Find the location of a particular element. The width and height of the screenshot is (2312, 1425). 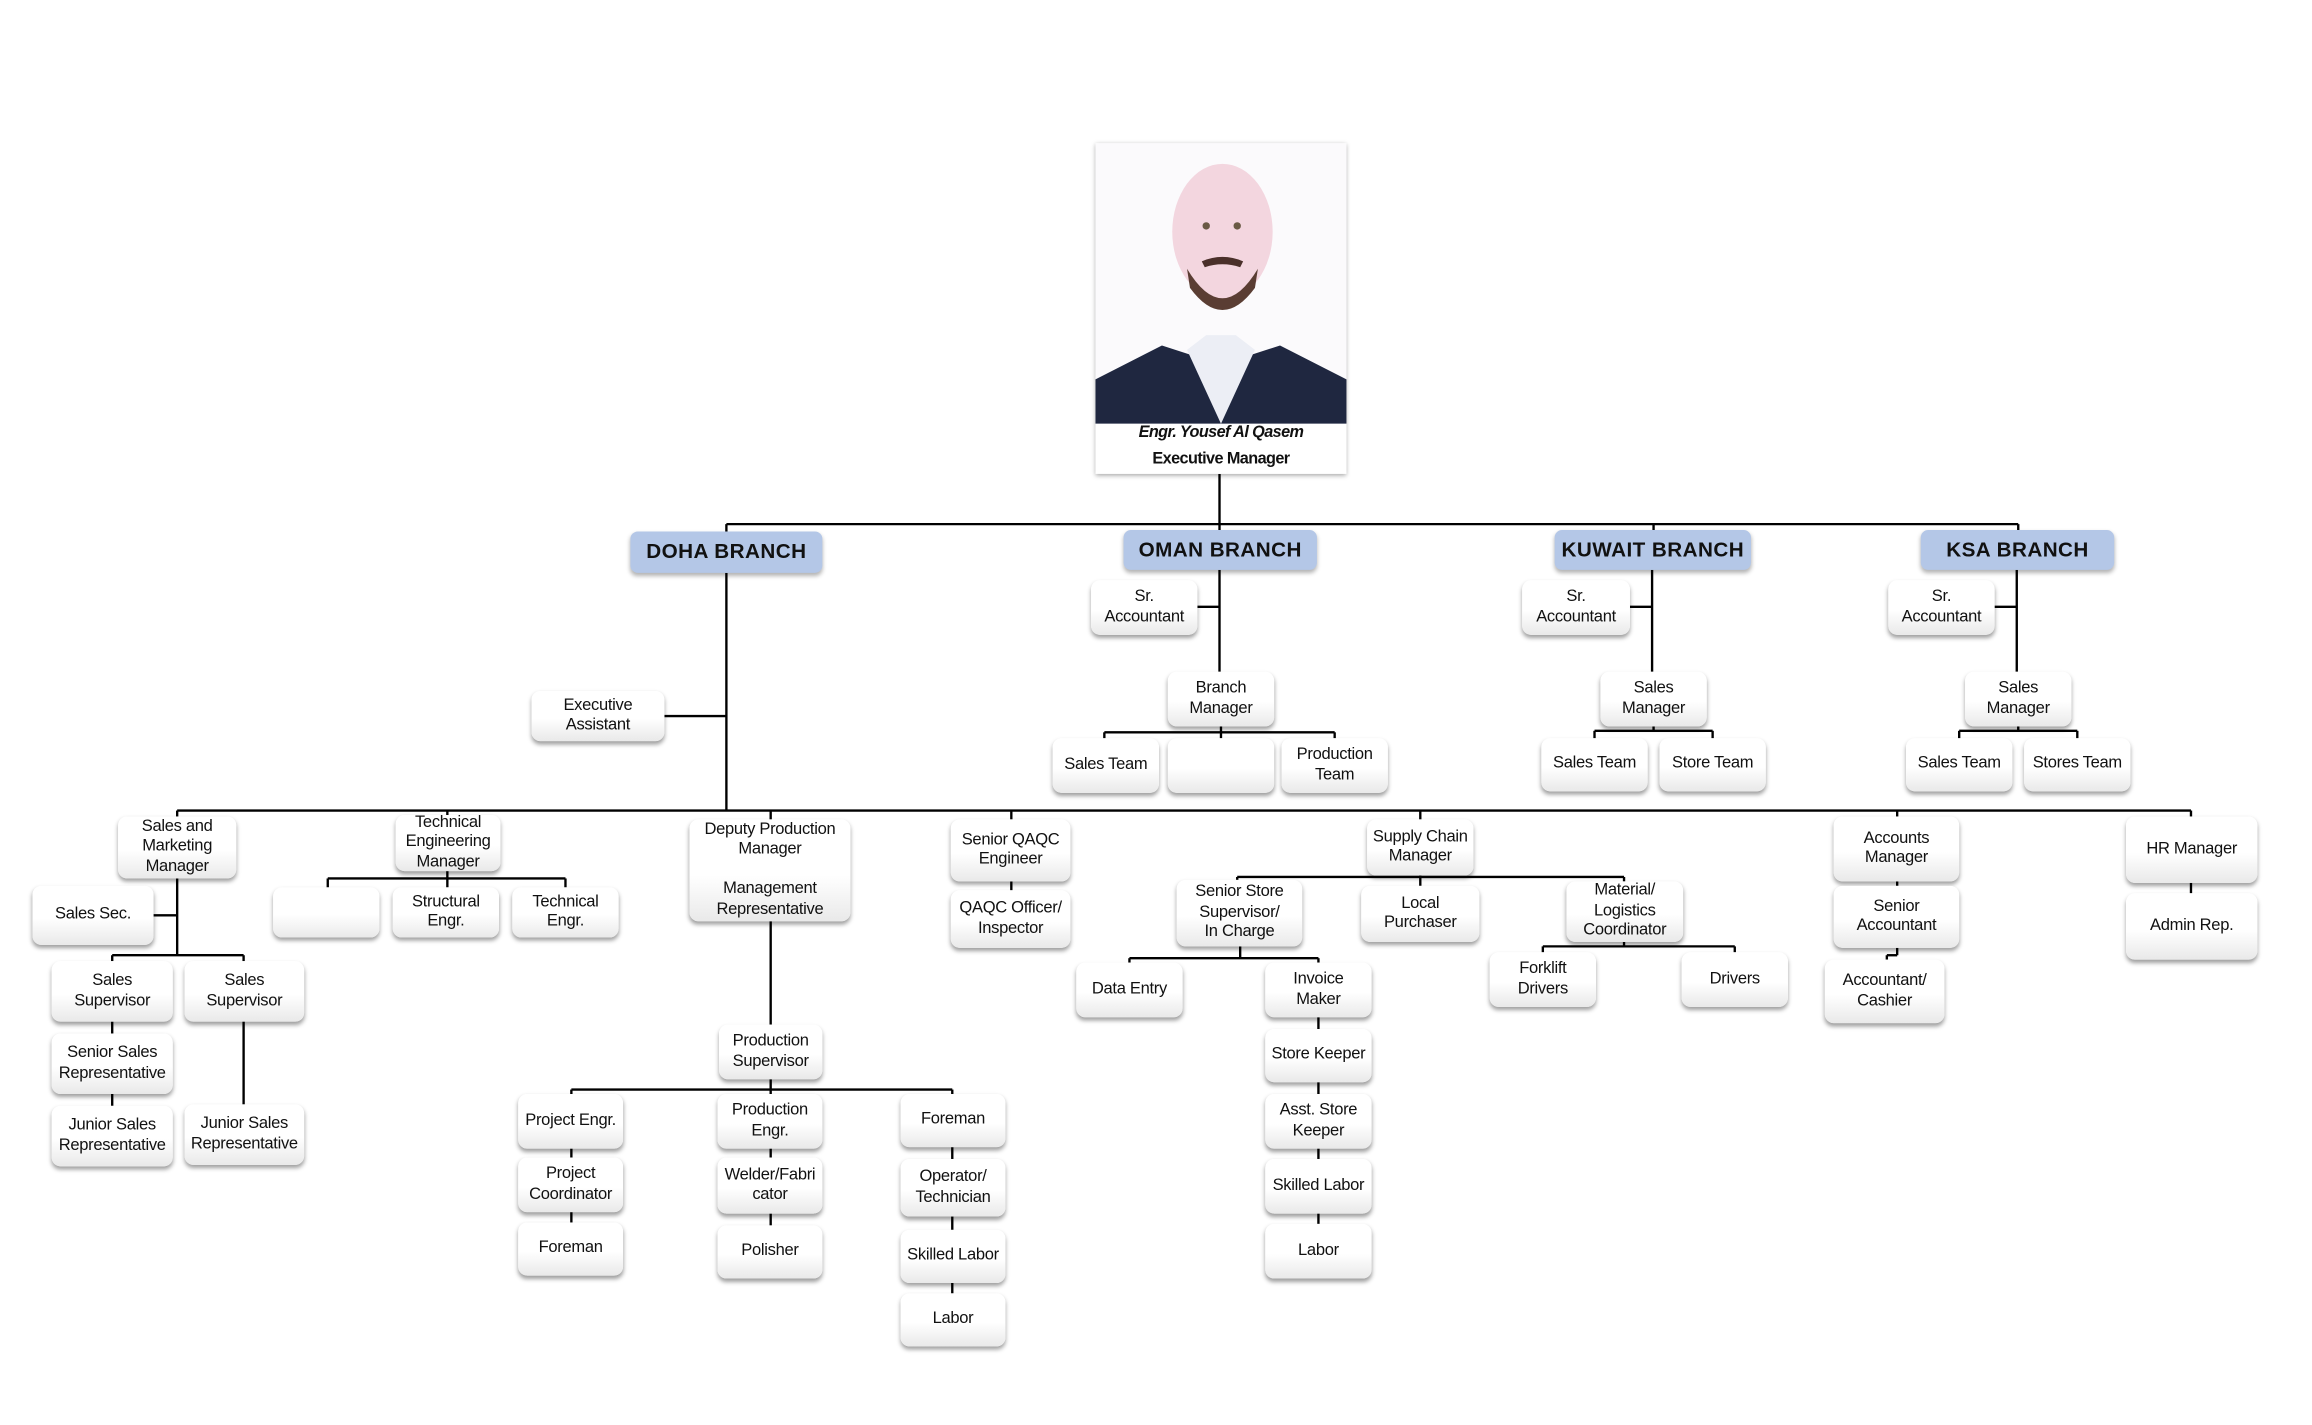

position-label: Operator/ Technician is located at coordinates (953, 1186).